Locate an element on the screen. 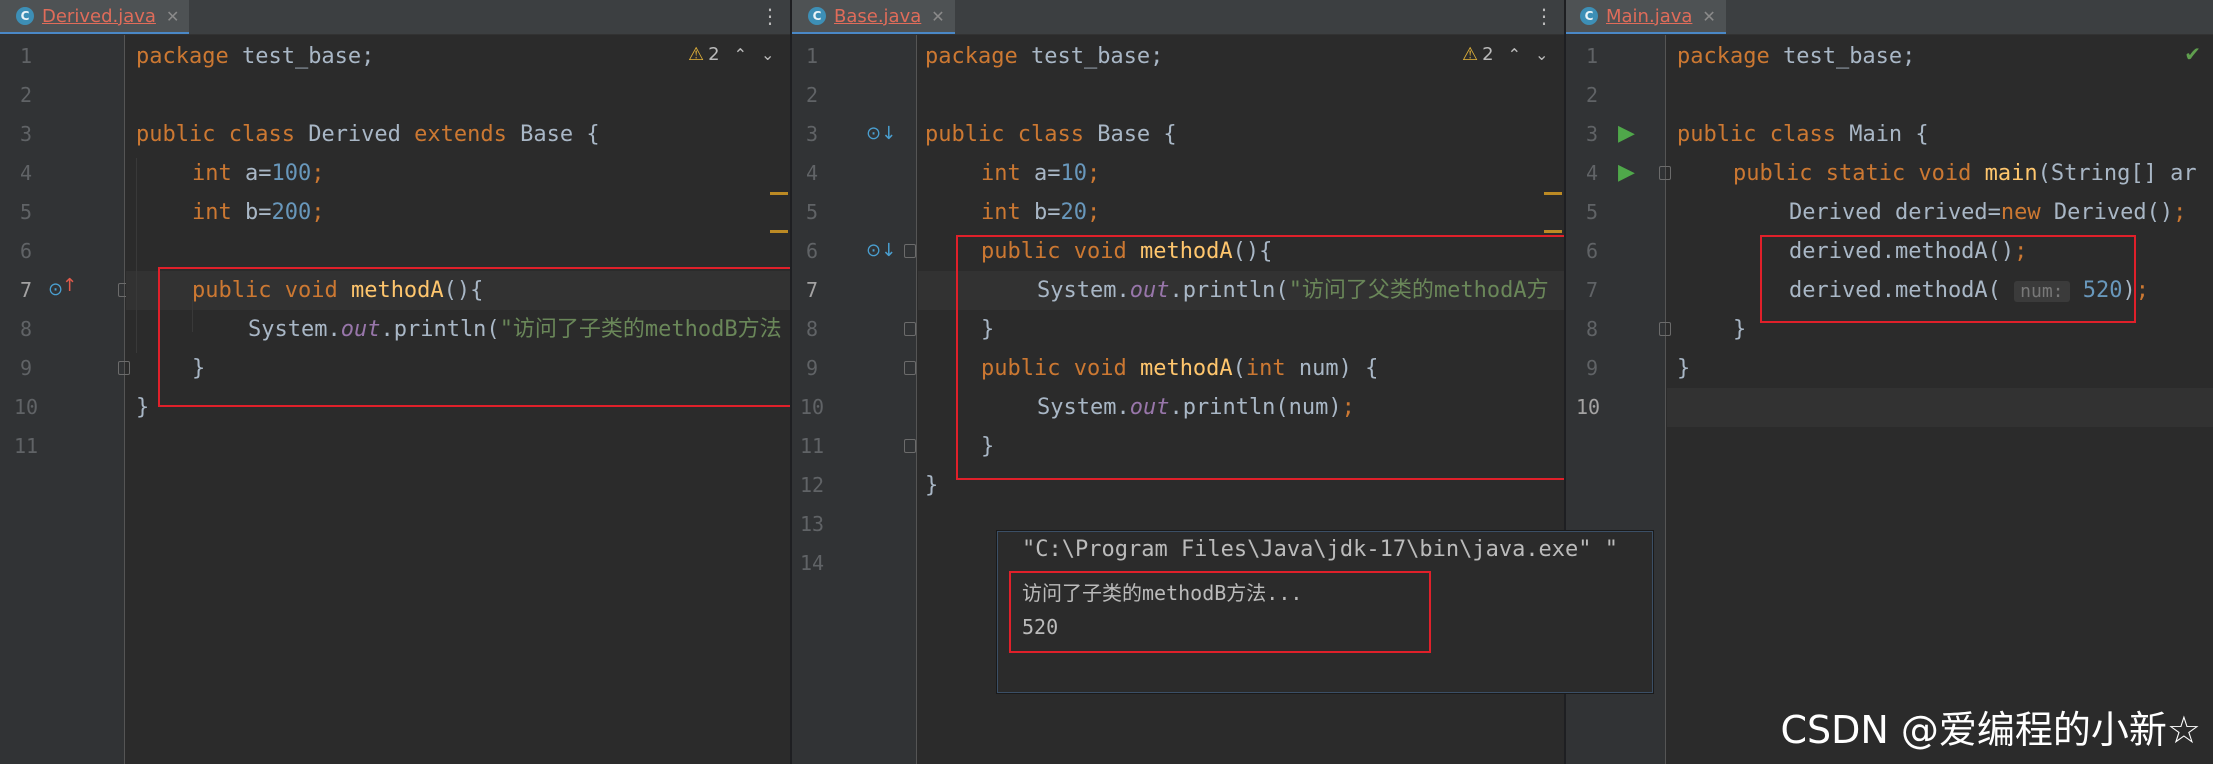 This screenshot has height=764, width=2213. gutter: 1 2 3 4 5 6 7 8 9 10 11 ⊙ ↑ is located at coordinates (65, 399).